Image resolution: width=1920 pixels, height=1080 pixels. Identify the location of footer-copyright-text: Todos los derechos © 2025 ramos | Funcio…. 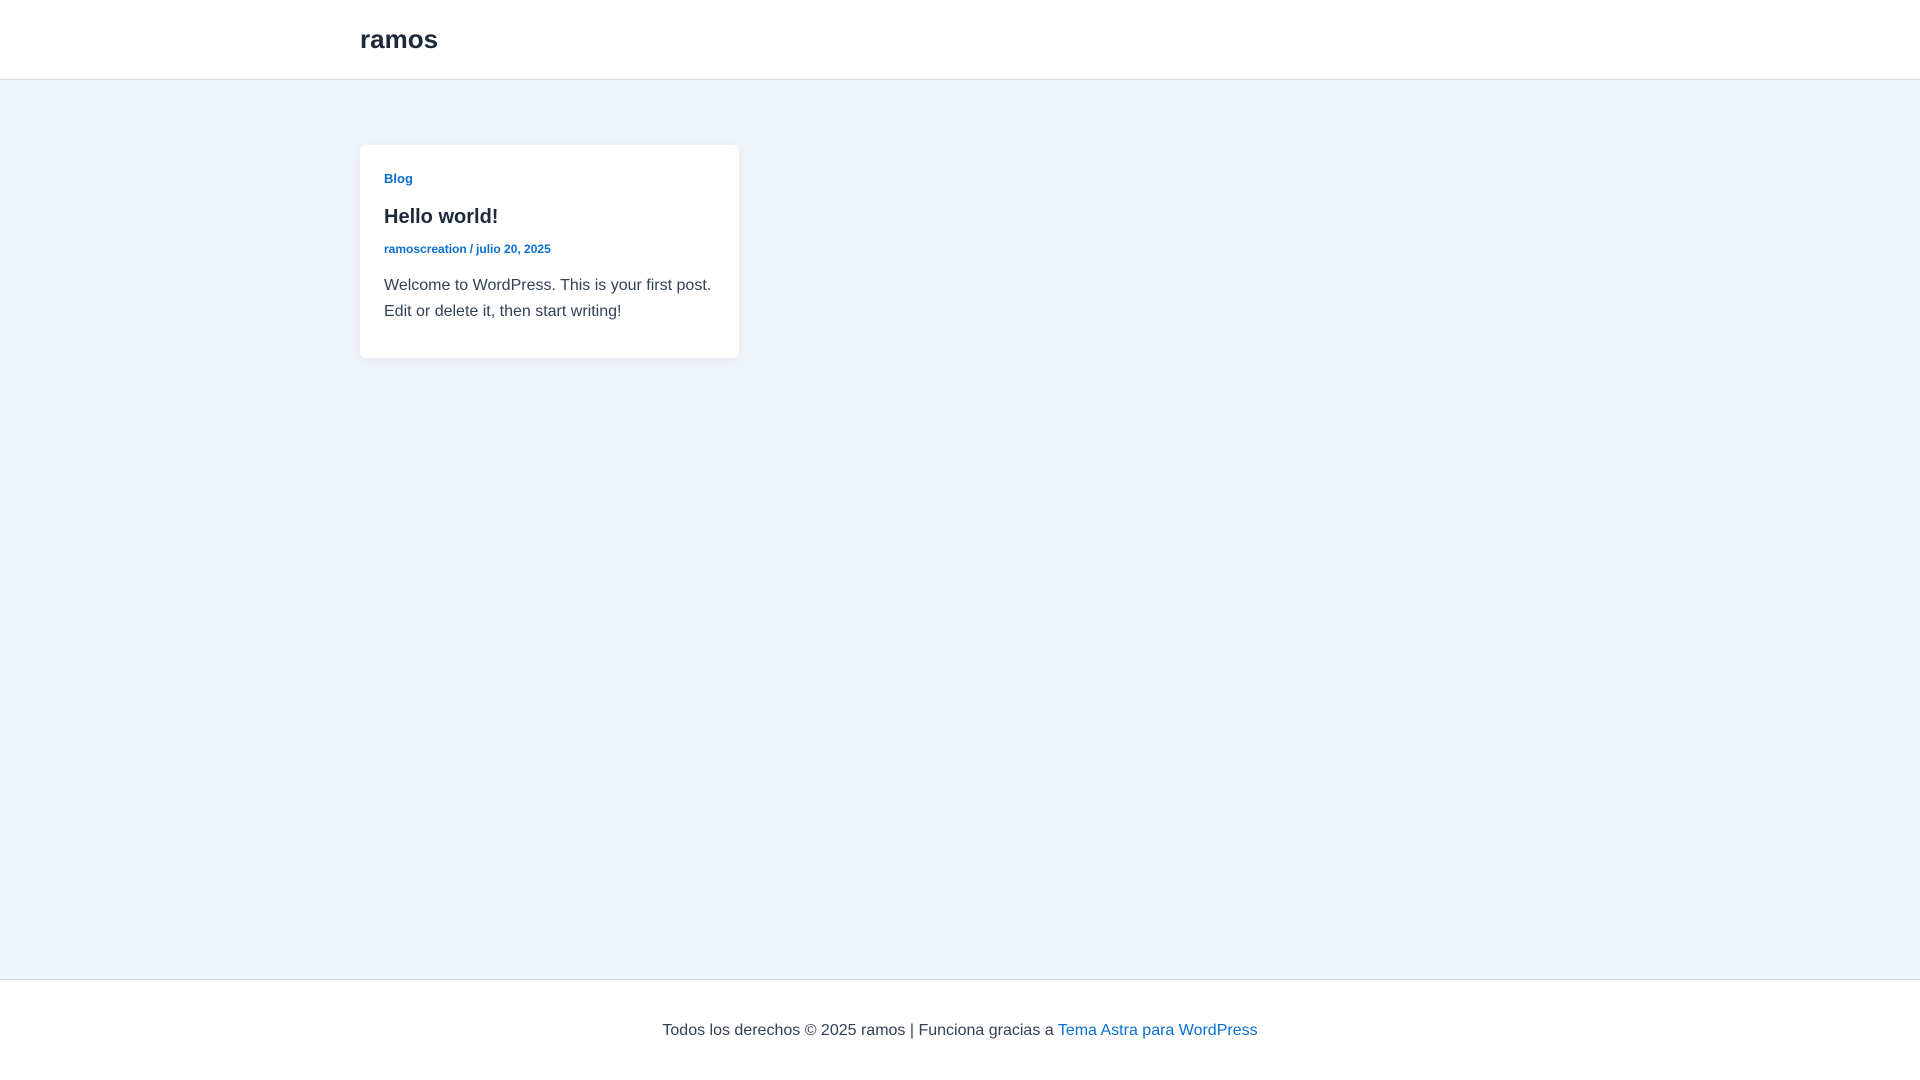
(860, 1030).